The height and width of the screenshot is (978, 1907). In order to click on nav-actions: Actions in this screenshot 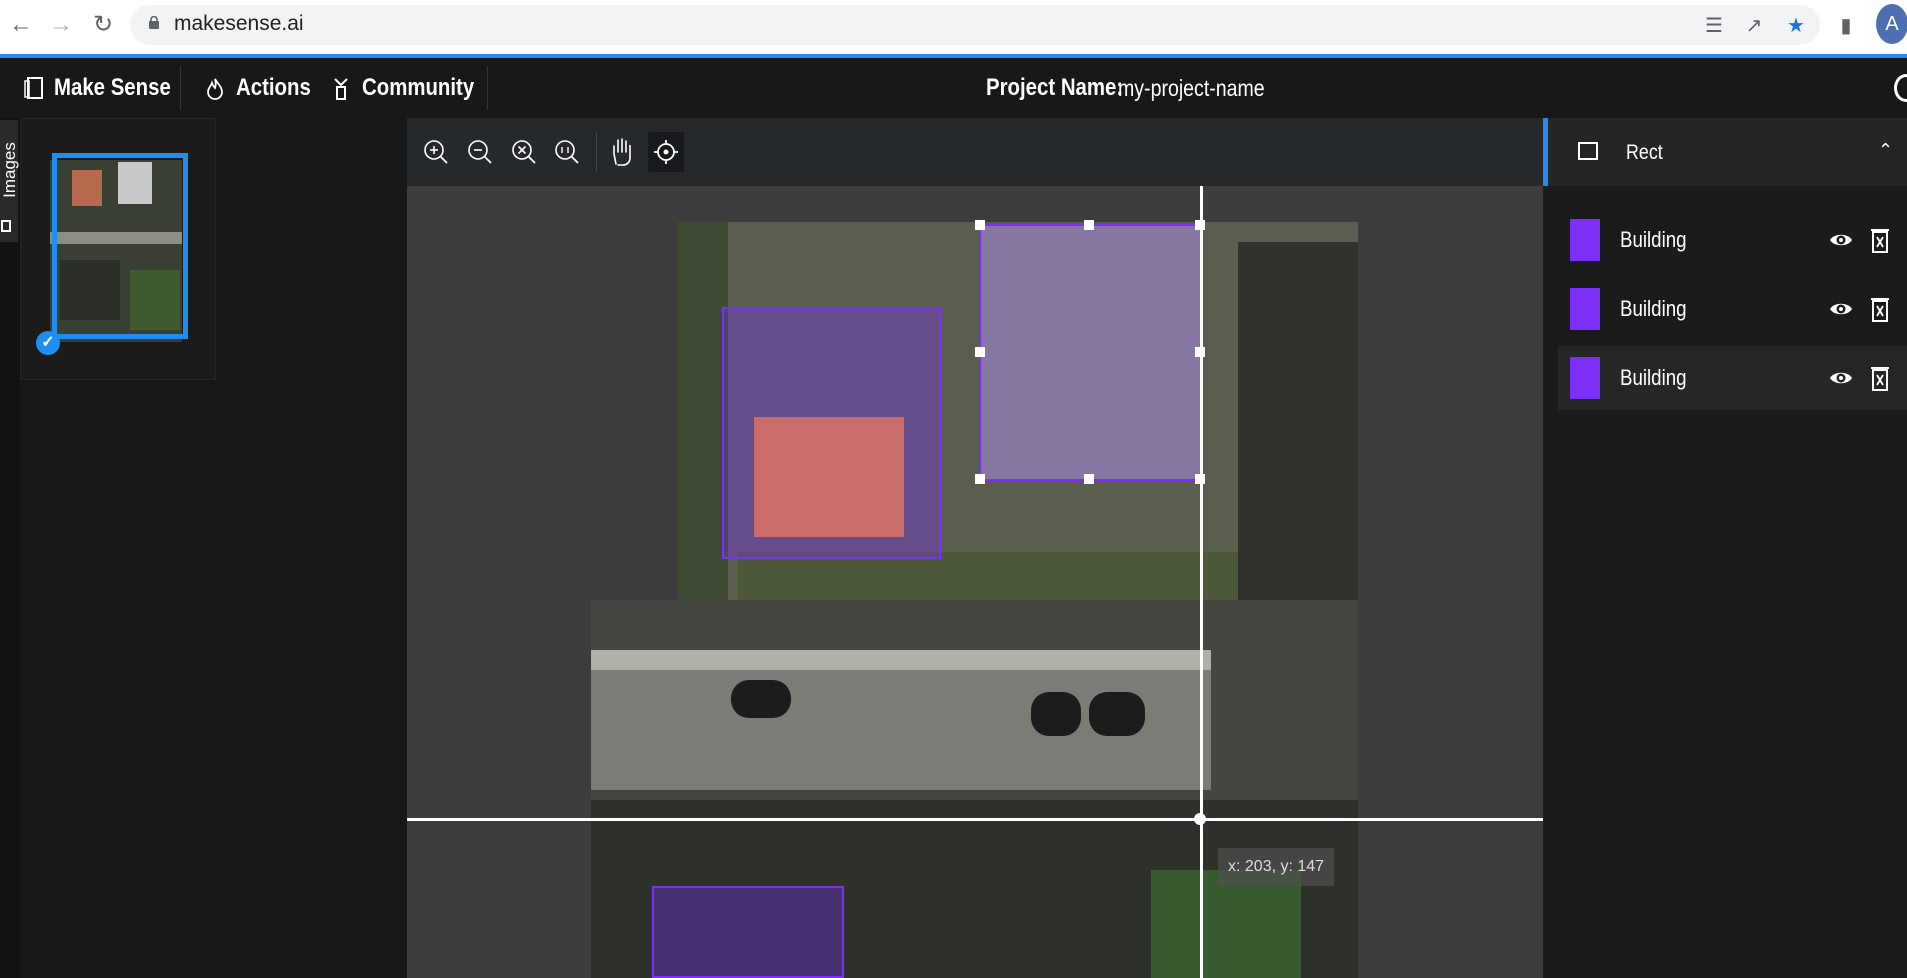, I will do `click(273, 88)`.